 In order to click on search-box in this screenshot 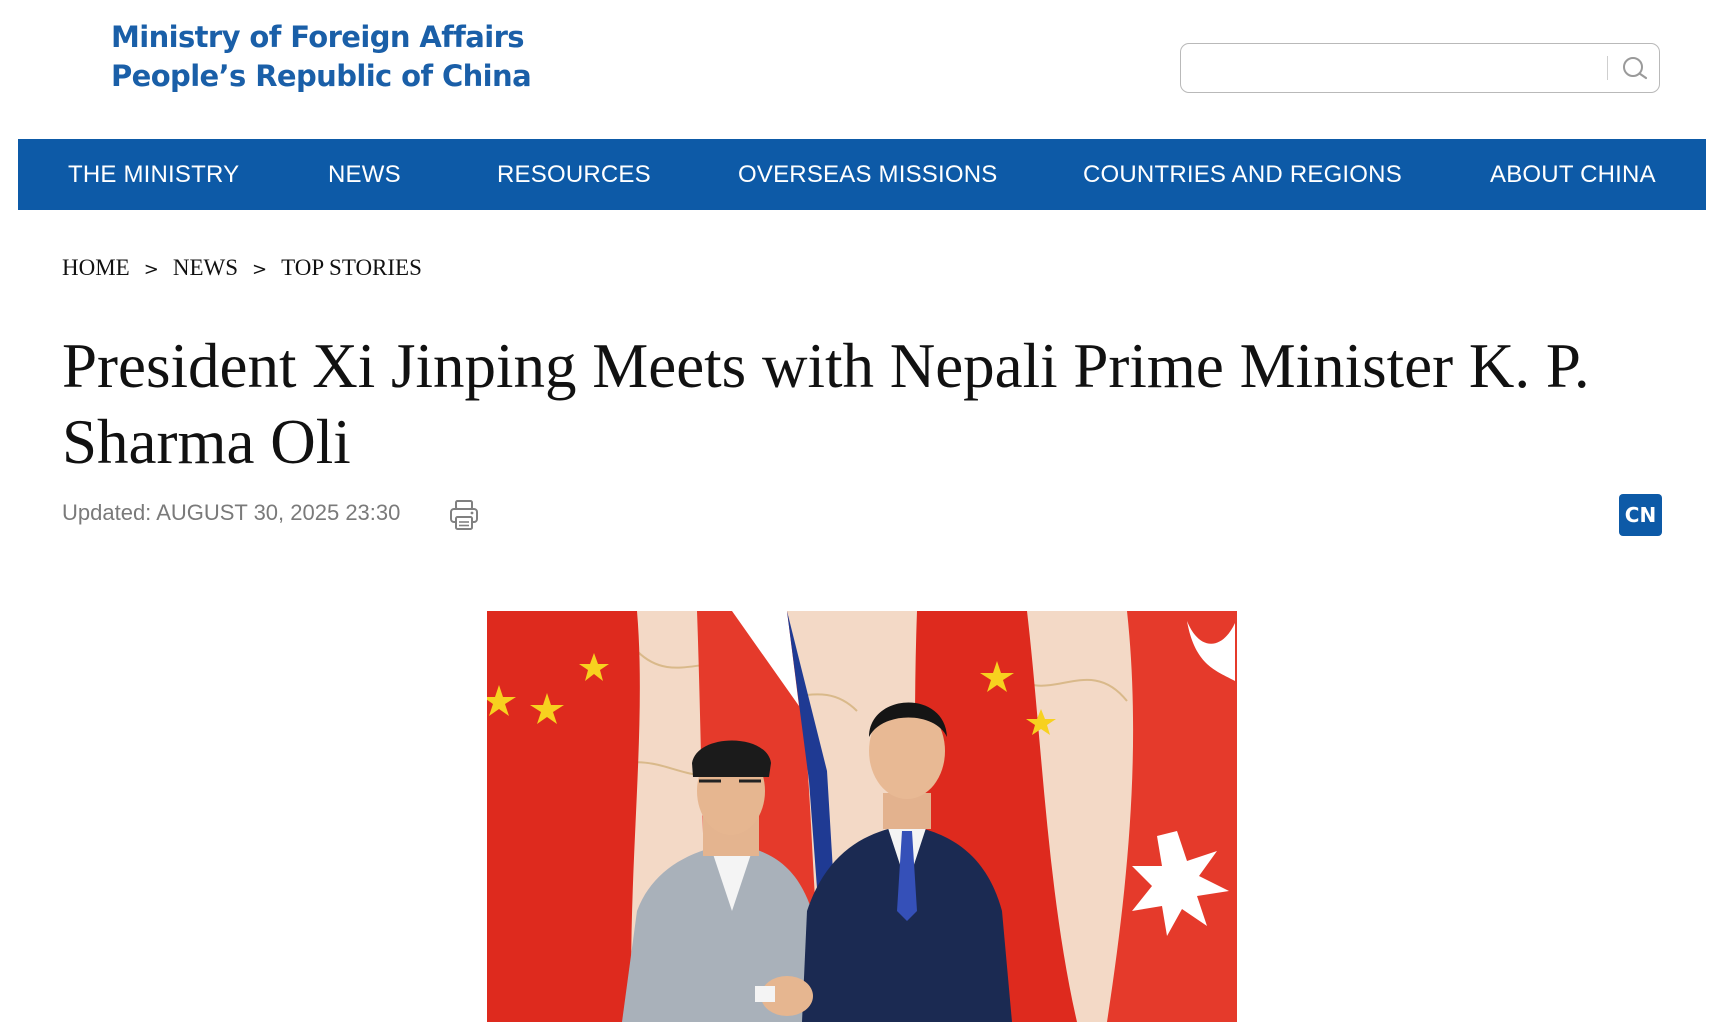, I will do `click(1420, 68)`.